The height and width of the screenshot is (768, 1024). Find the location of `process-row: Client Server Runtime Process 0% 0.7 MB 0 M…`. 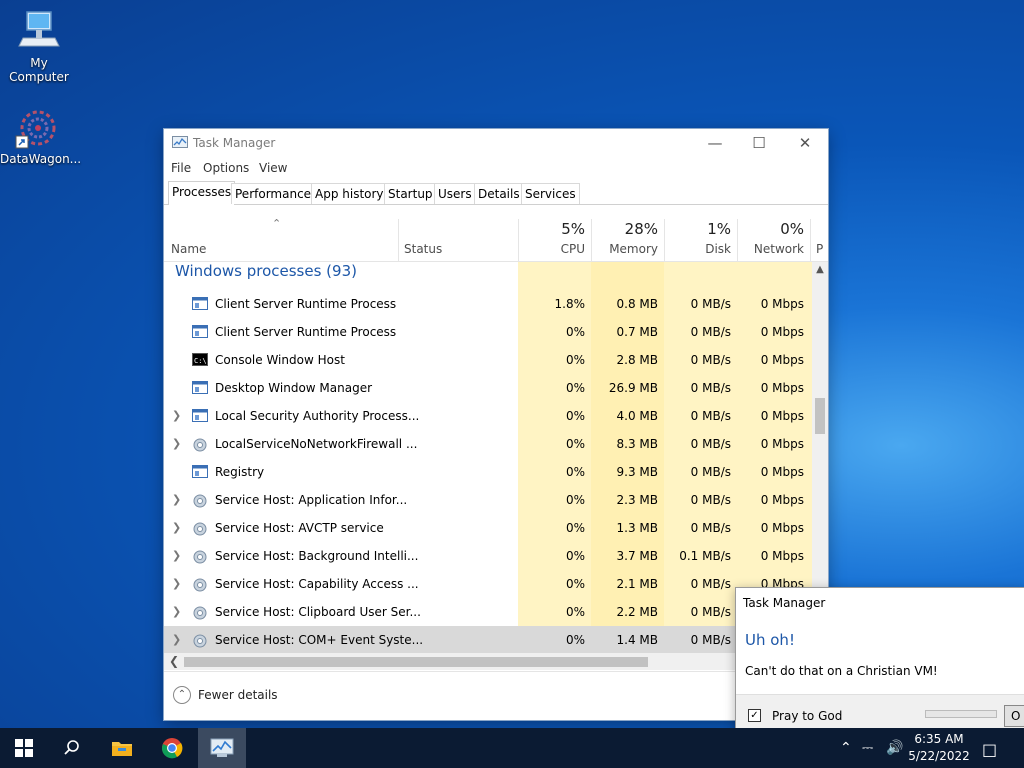

process-row: Client Server Runtime Process 0% 0.7 MB 0 M… is located at coordinates (488, 332).